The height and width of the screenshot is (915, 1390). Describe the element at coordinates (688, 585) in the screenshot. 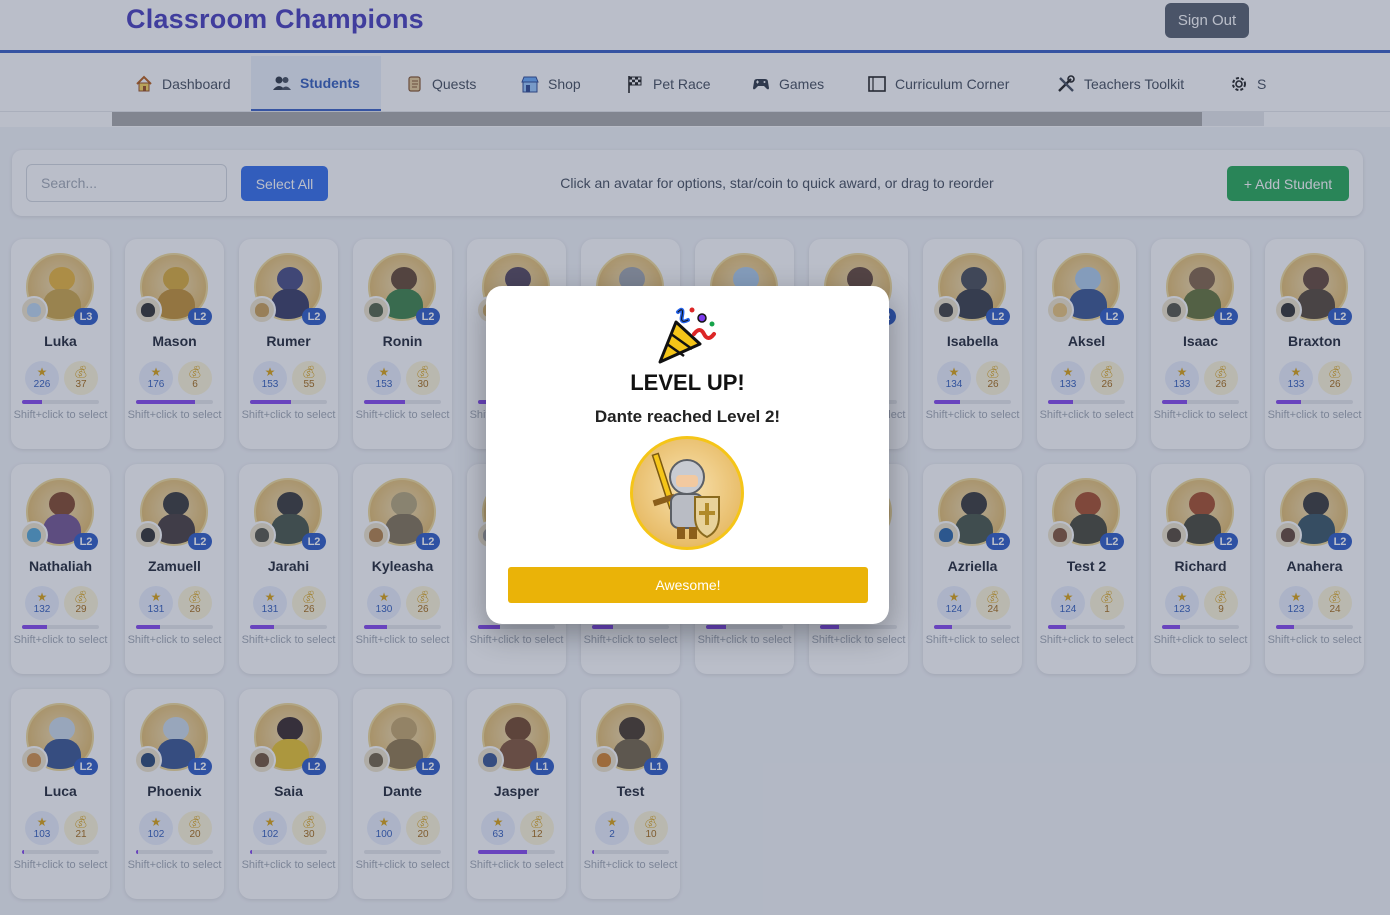

I see `awesome-button: Awesome!` at that location.